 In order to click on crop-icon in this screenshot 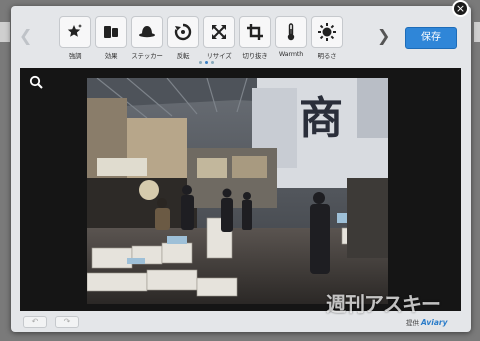, I will do `click(255, 32)`.